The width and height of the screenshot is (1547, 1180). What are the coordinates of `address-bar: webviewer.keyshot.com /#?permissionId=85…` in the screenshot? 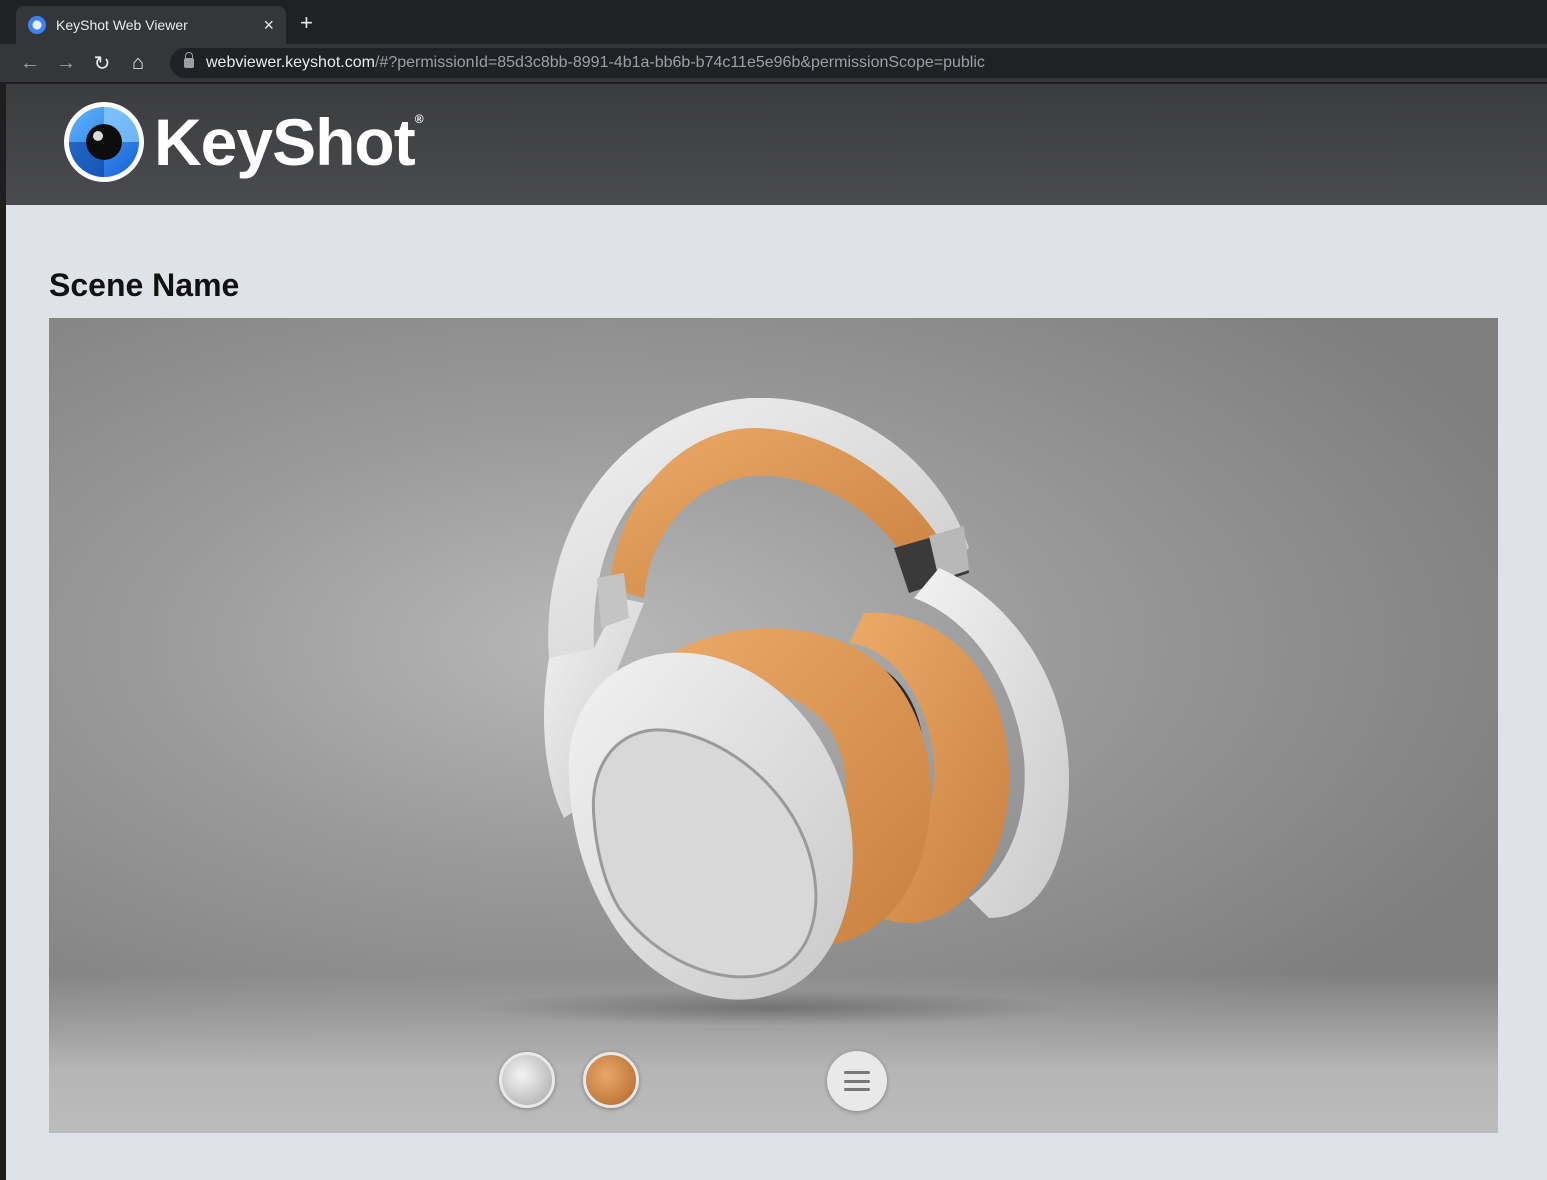 It's located at (858, 63).